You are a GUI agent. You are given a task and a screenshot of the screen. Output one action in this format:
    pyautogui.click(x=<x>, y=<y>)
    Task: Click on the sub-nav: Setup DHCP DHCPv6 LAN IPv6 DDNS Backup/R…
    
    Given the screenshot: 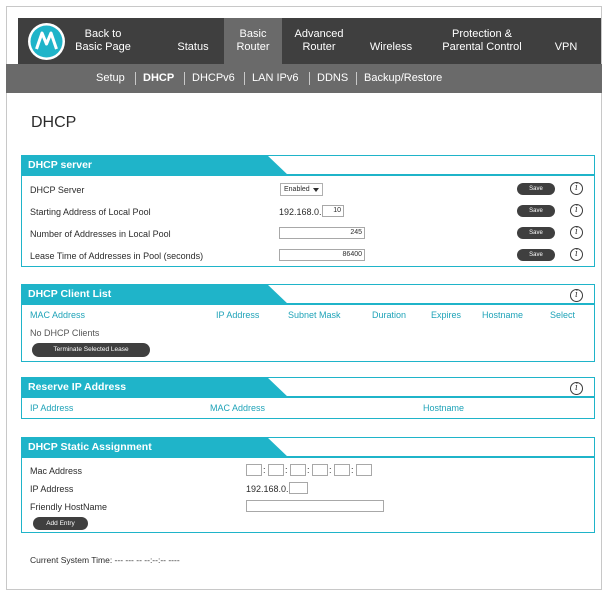 What is the action you would take?
    pyautogui.click(x=304, y=78)
    